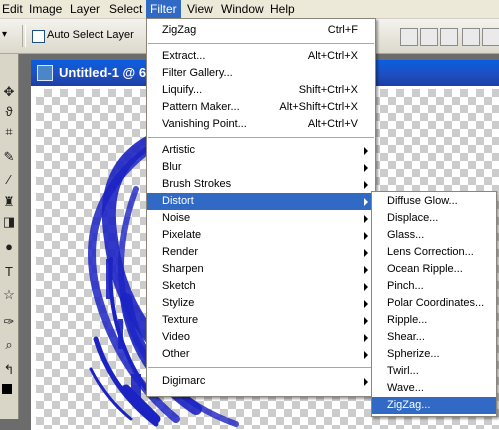 This screenshot has width=499, height=430. I want to click on tool-preset-dropdown-icon: ▾, so click(4, 34).